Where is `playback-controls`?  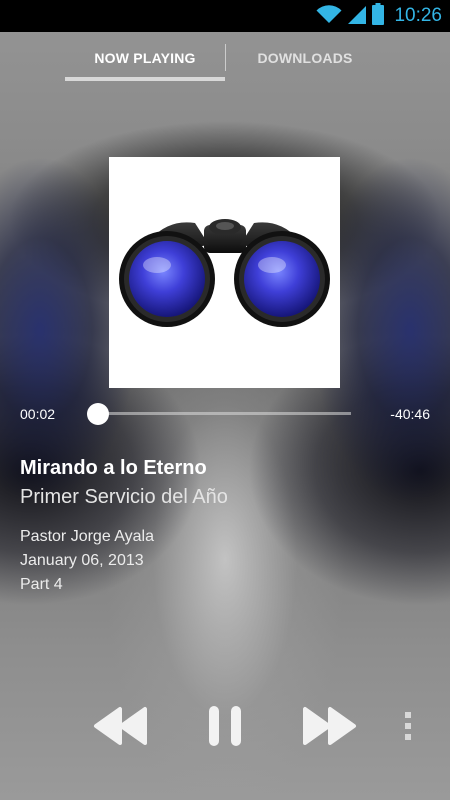
playback-controls is located at coordinates (225, 730).